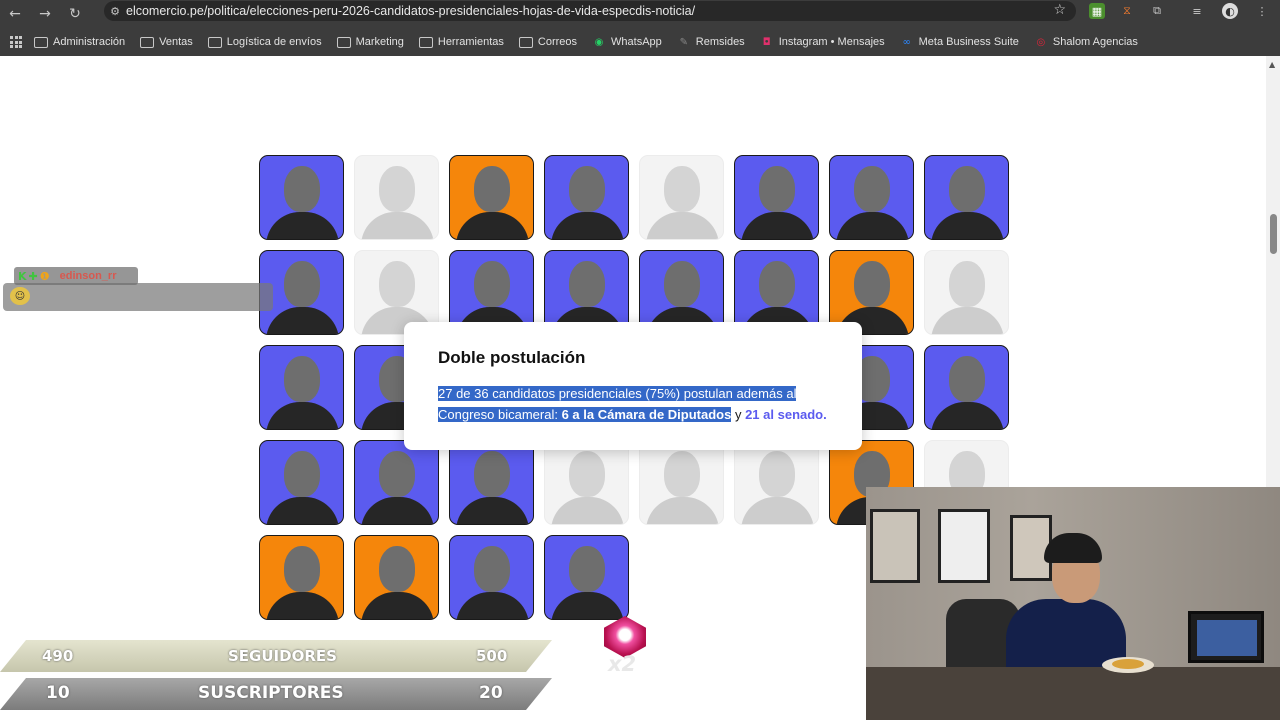  I want to click on bookmark-herramientas: Herramientas, so click(461, 42).